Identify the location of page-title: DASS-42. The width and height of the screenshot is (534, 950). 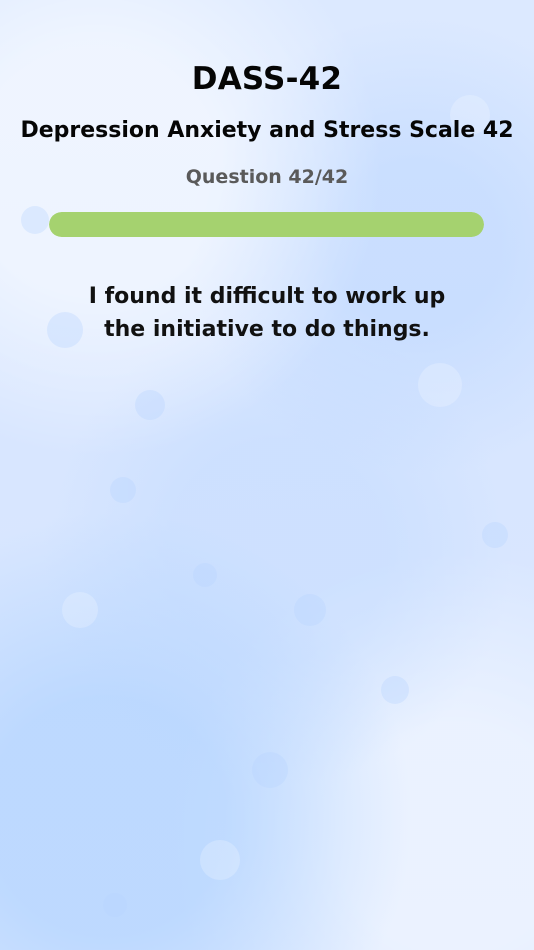
(267, 78).